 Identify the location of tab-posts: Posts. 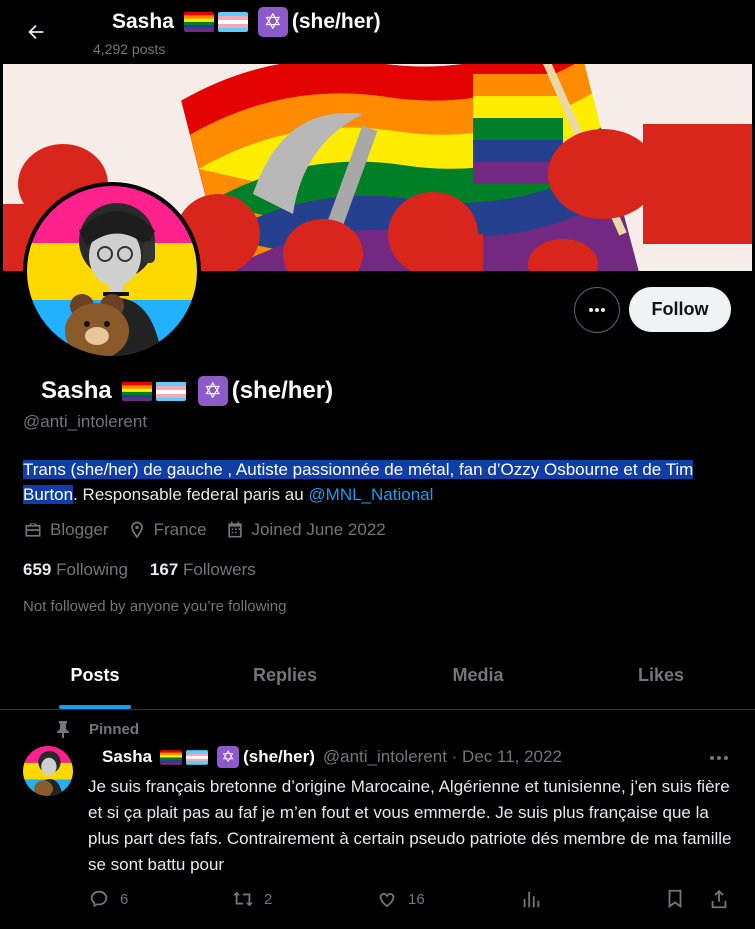
(95, 675).